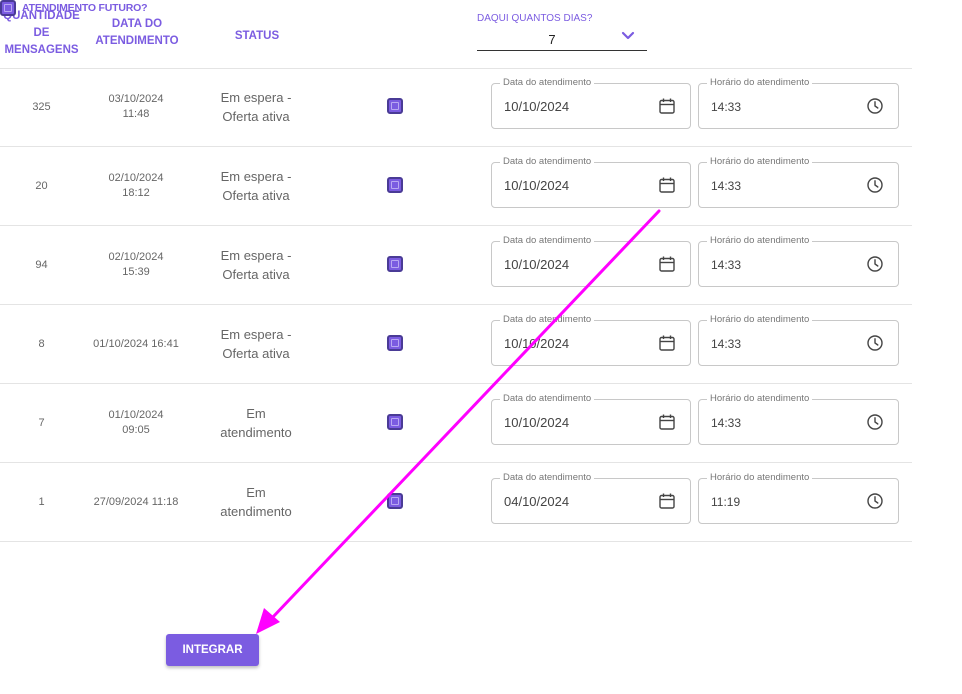  I want to click on future-all-checkbox, so click(8, 8).